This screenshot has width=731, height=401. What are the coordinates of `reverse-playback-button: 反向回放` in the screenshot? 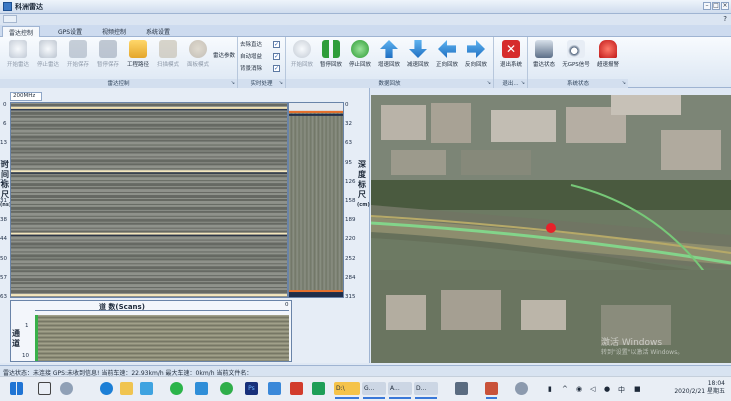 It's located at (476, 59).